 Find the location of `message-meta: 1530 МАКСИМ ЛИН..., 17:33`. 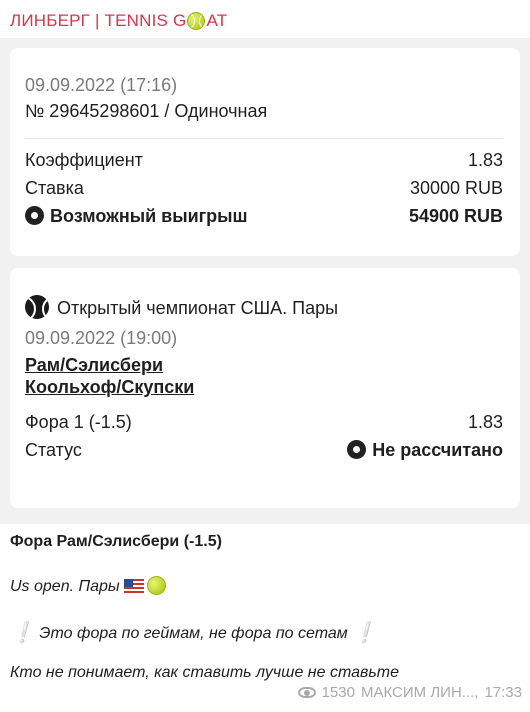

message-meta: 1530 МАКСИМ ЛИН..., 17:33 is located at coordinates (409, 692).